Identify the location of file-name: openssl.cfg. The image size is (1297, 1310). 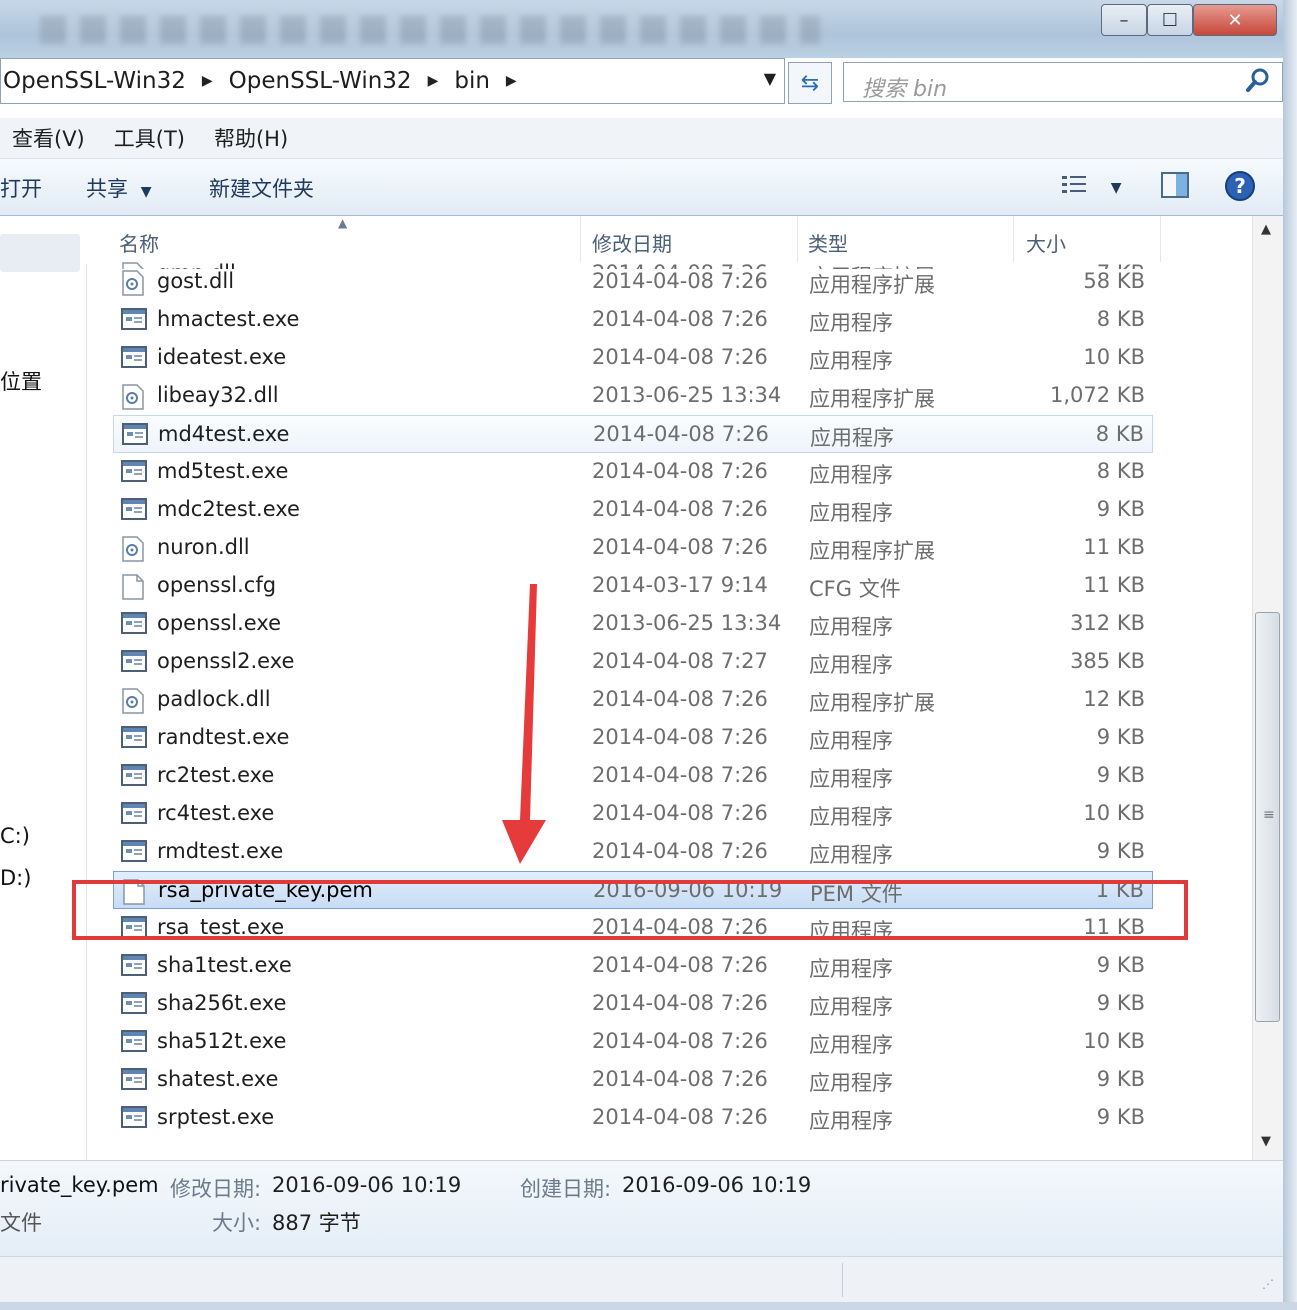
(217, 585).